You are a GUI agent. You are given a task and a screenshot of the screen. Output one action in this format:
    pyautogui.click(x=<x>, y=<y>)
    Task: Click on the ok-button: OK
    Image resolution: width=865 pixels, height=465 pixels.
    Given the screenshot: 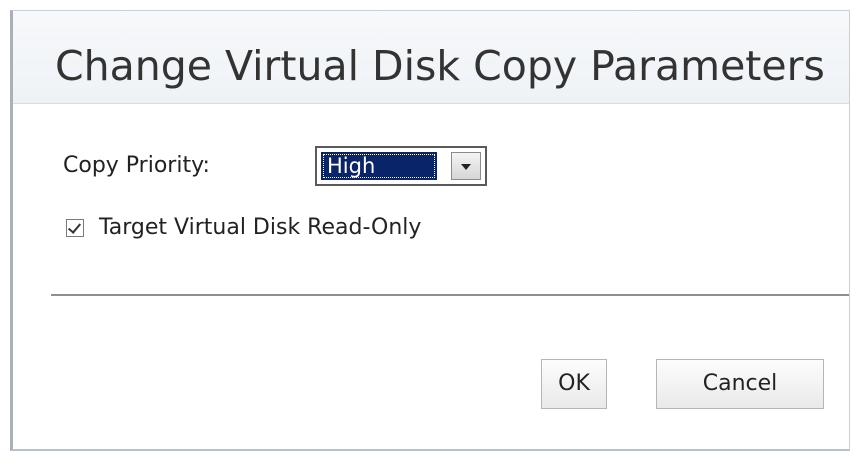 What is the action you would take?
    pyautogui.click(x=574, y=384)
    